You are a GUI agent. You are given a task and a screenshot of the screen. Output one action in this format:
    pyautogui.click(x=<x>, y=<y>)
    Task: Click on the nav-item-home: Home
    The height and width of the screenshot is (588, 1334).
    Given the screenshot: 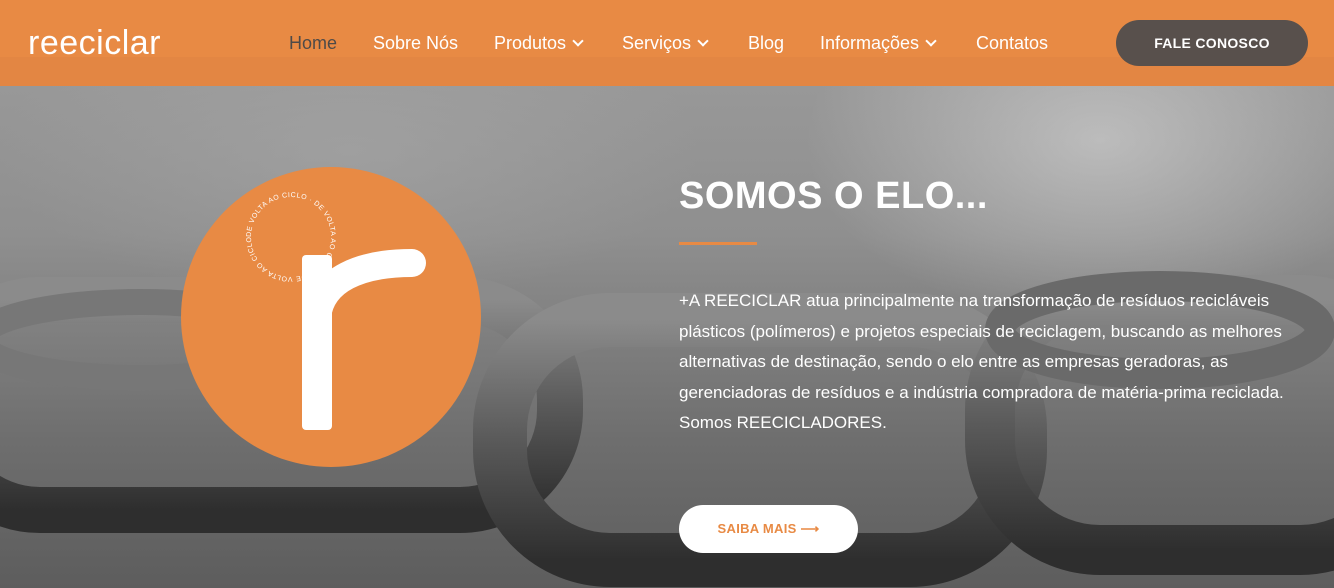 What is the action you would take?
    pyautogui.click(x=313, y=43)
    